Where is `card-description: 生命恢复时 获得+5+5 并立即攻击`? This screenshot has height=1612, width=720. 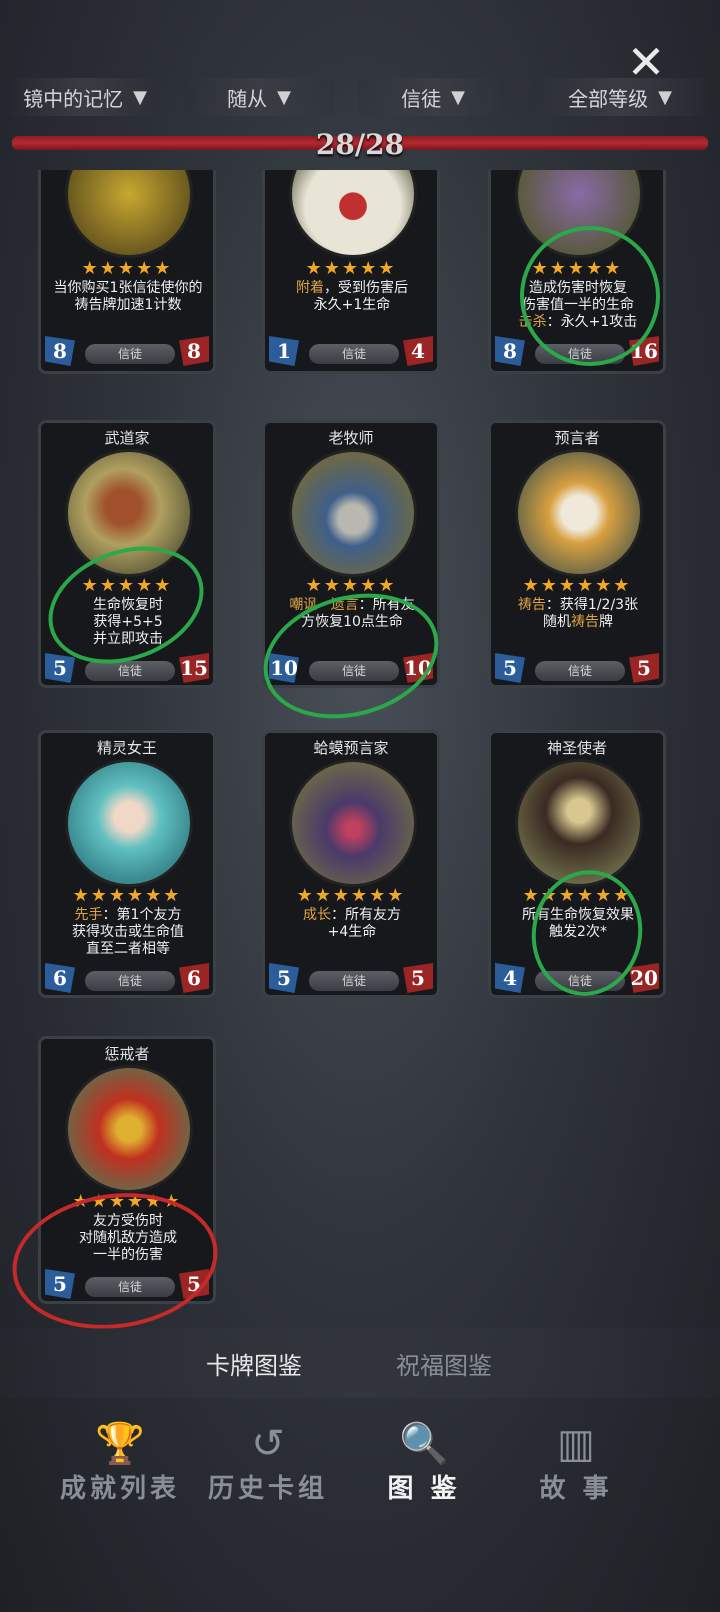
card-description: 生命恢复时 获得+5+5 并立即攻击 is located at coordinates (128, 622).